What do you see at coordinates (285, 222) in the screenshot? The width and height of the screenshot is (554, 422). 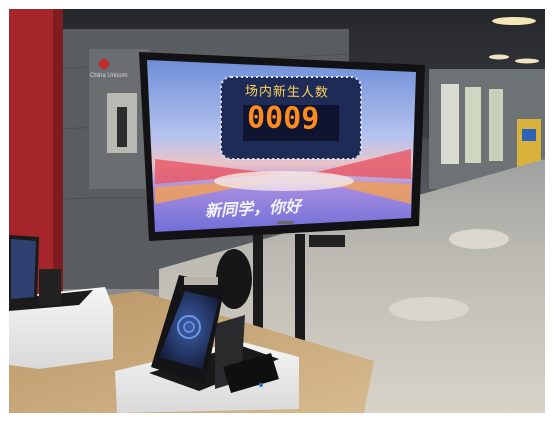 I see `tv-brand-mark` at bounding box center [285, 222].